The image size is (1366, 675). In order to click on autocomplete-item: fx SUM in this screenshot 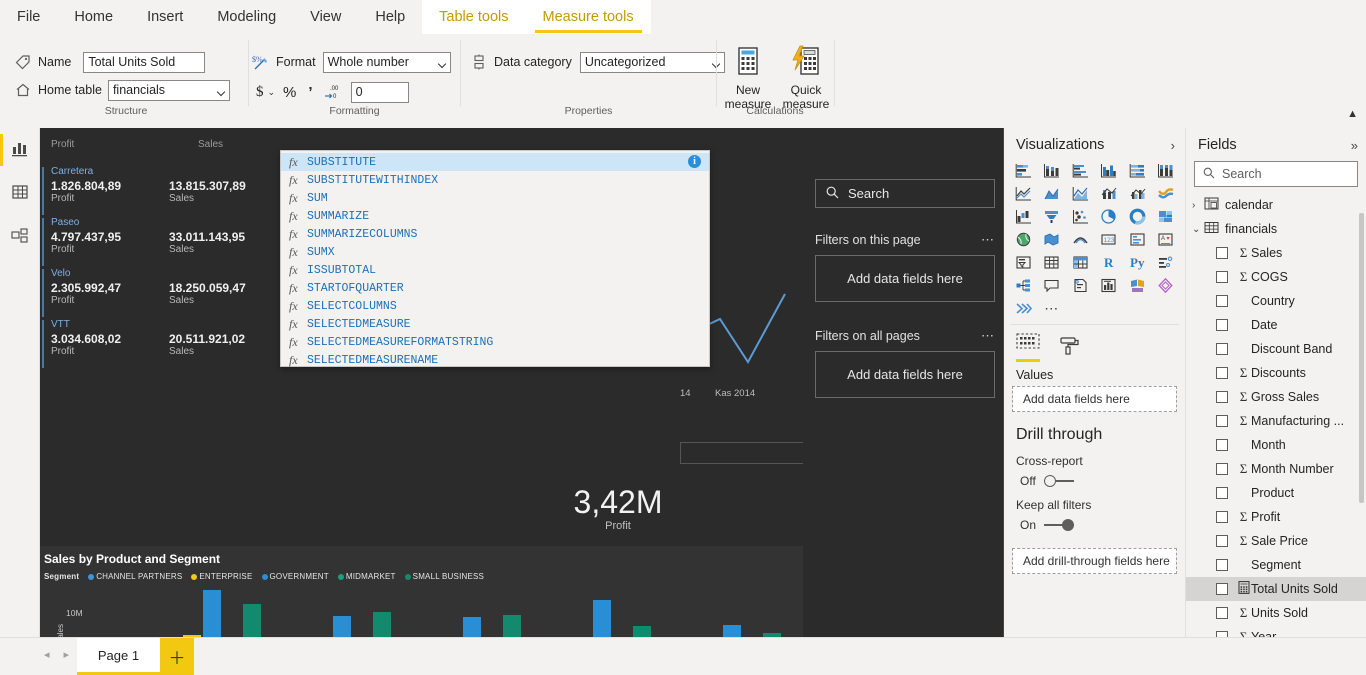, I will do `click(495, 198)`.